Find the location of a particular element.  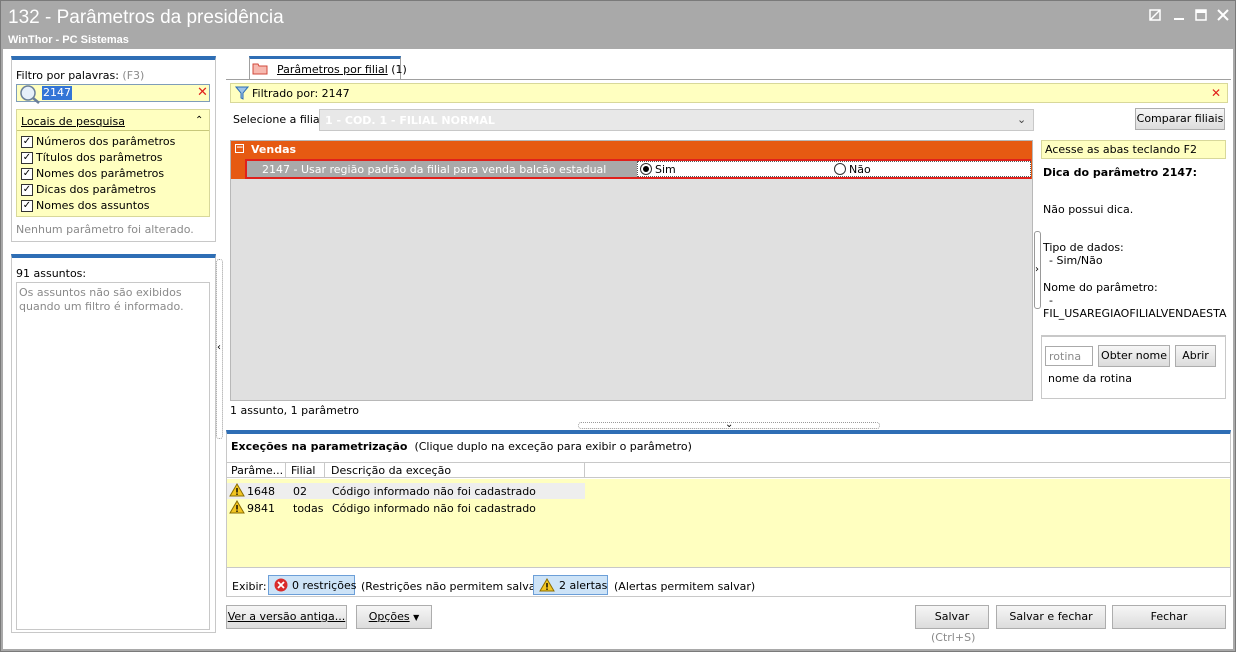

group-header-vendas: − Vendas is located at coordinates (631, 150).